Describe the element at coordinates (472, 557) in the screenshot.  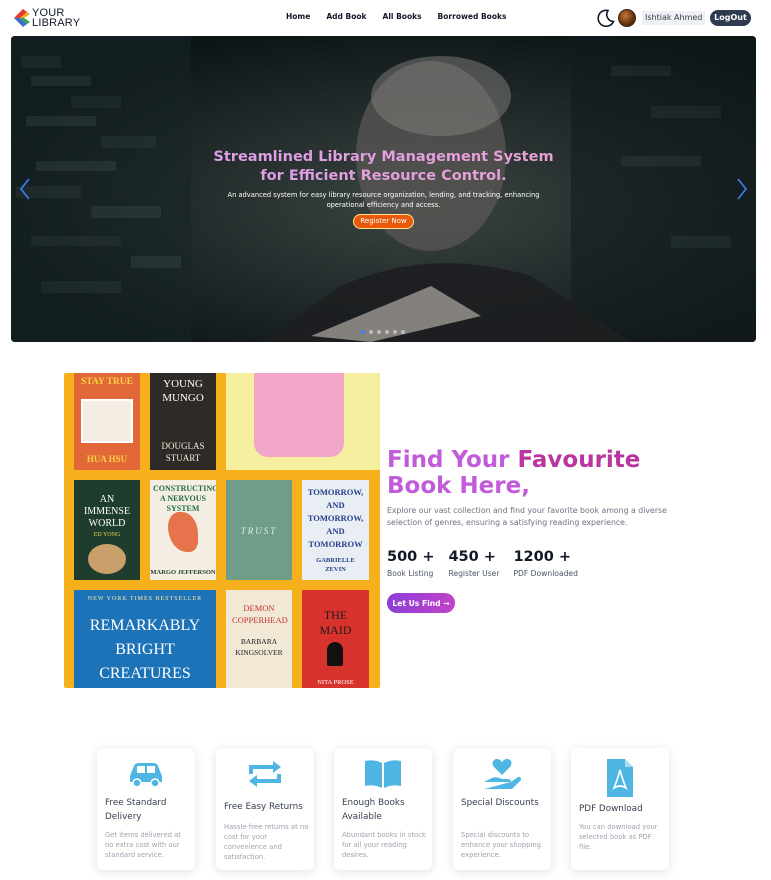
I see `stat-value: 450 +` at that location.